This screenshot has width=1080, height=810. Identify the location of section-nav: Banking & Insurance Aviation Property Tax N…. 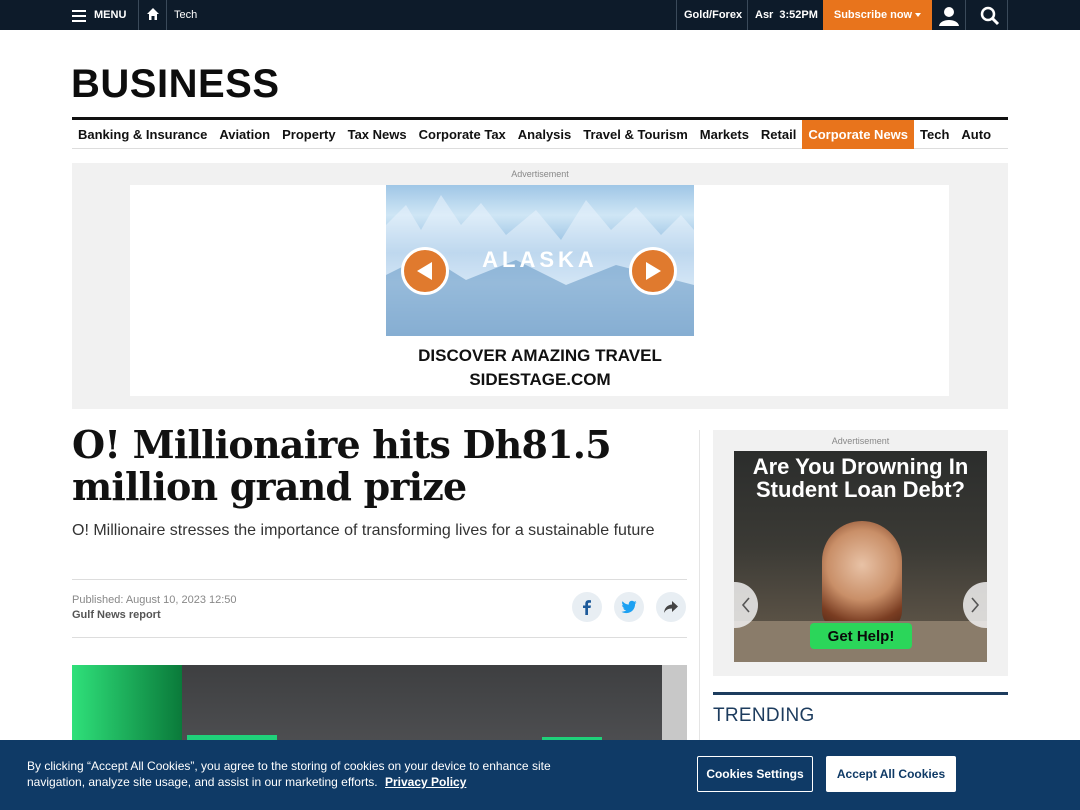
(540, 134).